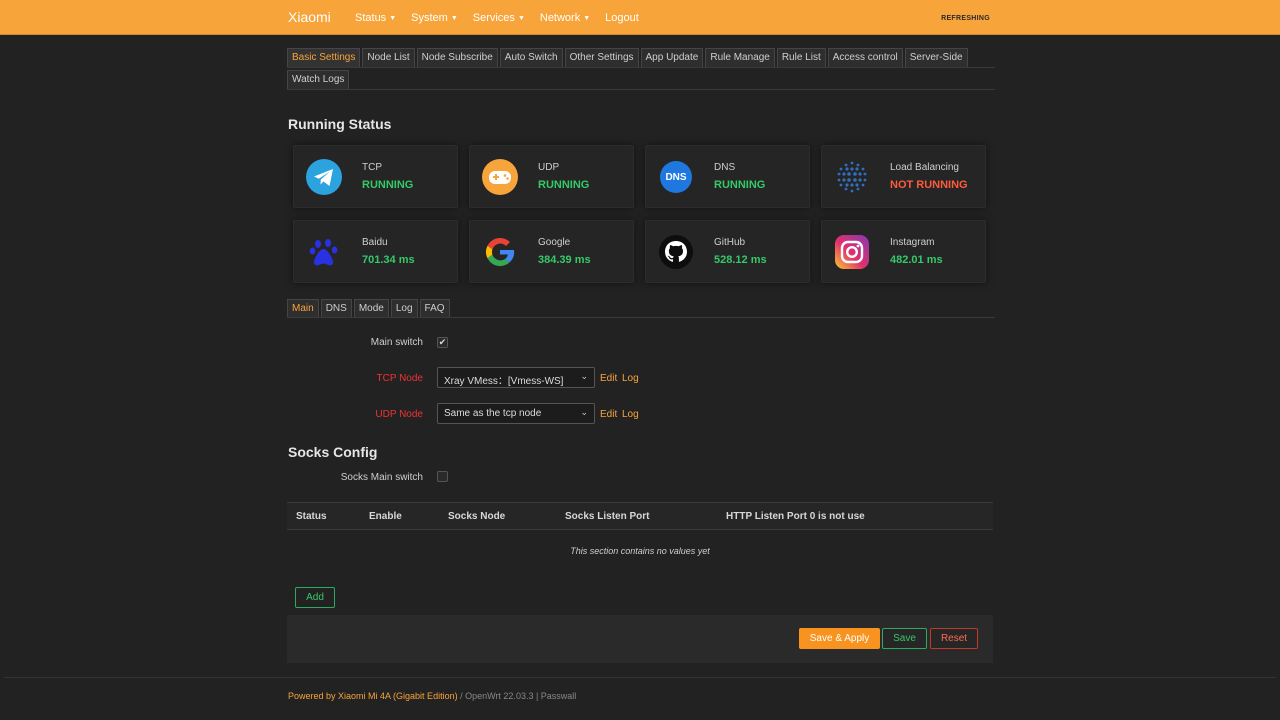 The height and width of the screenshot is (720, 1280). Describe the element at coordinates (607, 516) in the screenshot. I see `column-header: Socks Listen Port` at that location.